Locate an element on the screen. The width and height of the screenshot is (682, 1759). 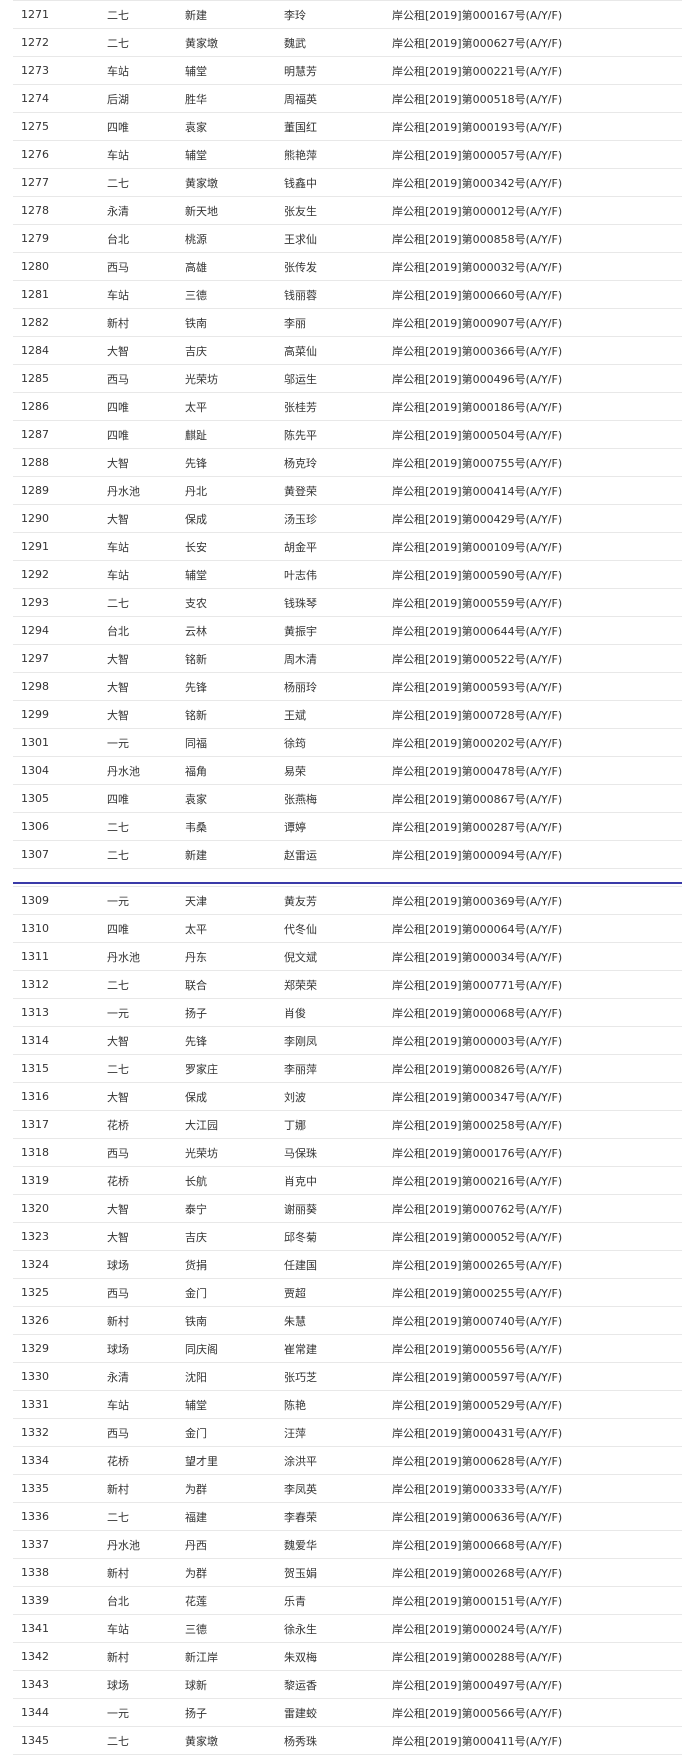
row-number-cell: 1289 is located at coordinates (56, 490).